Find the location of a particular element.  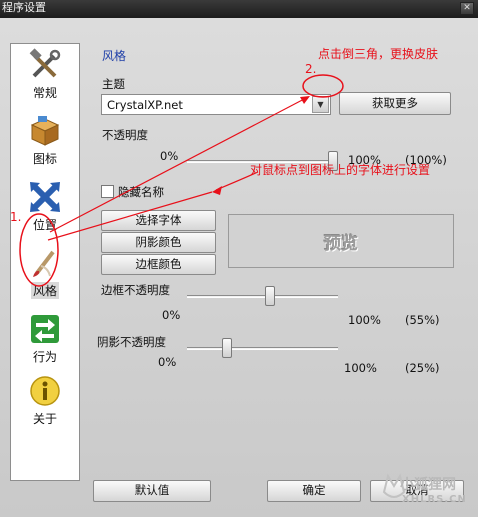

annotation-circle-dropdown is located at coordinates (323, 86).